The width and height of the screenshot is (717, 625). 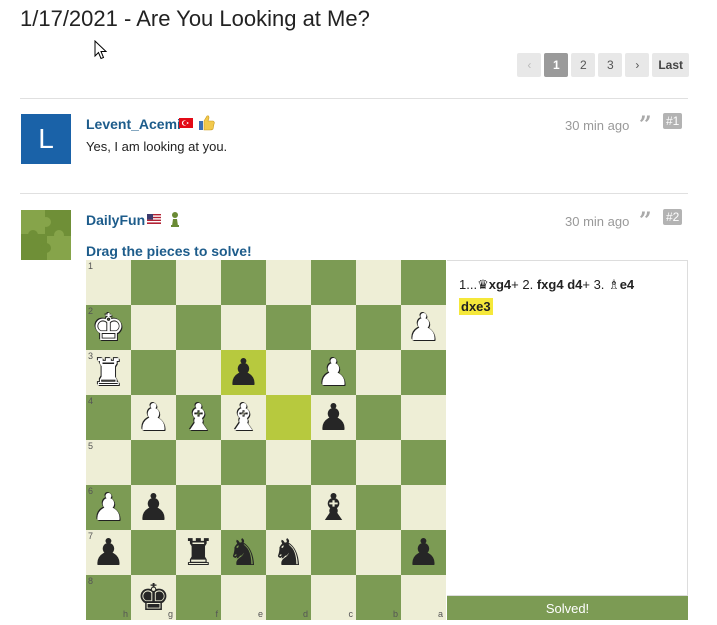 I want to click on board-square: 8h, so click(x=108, y=597).